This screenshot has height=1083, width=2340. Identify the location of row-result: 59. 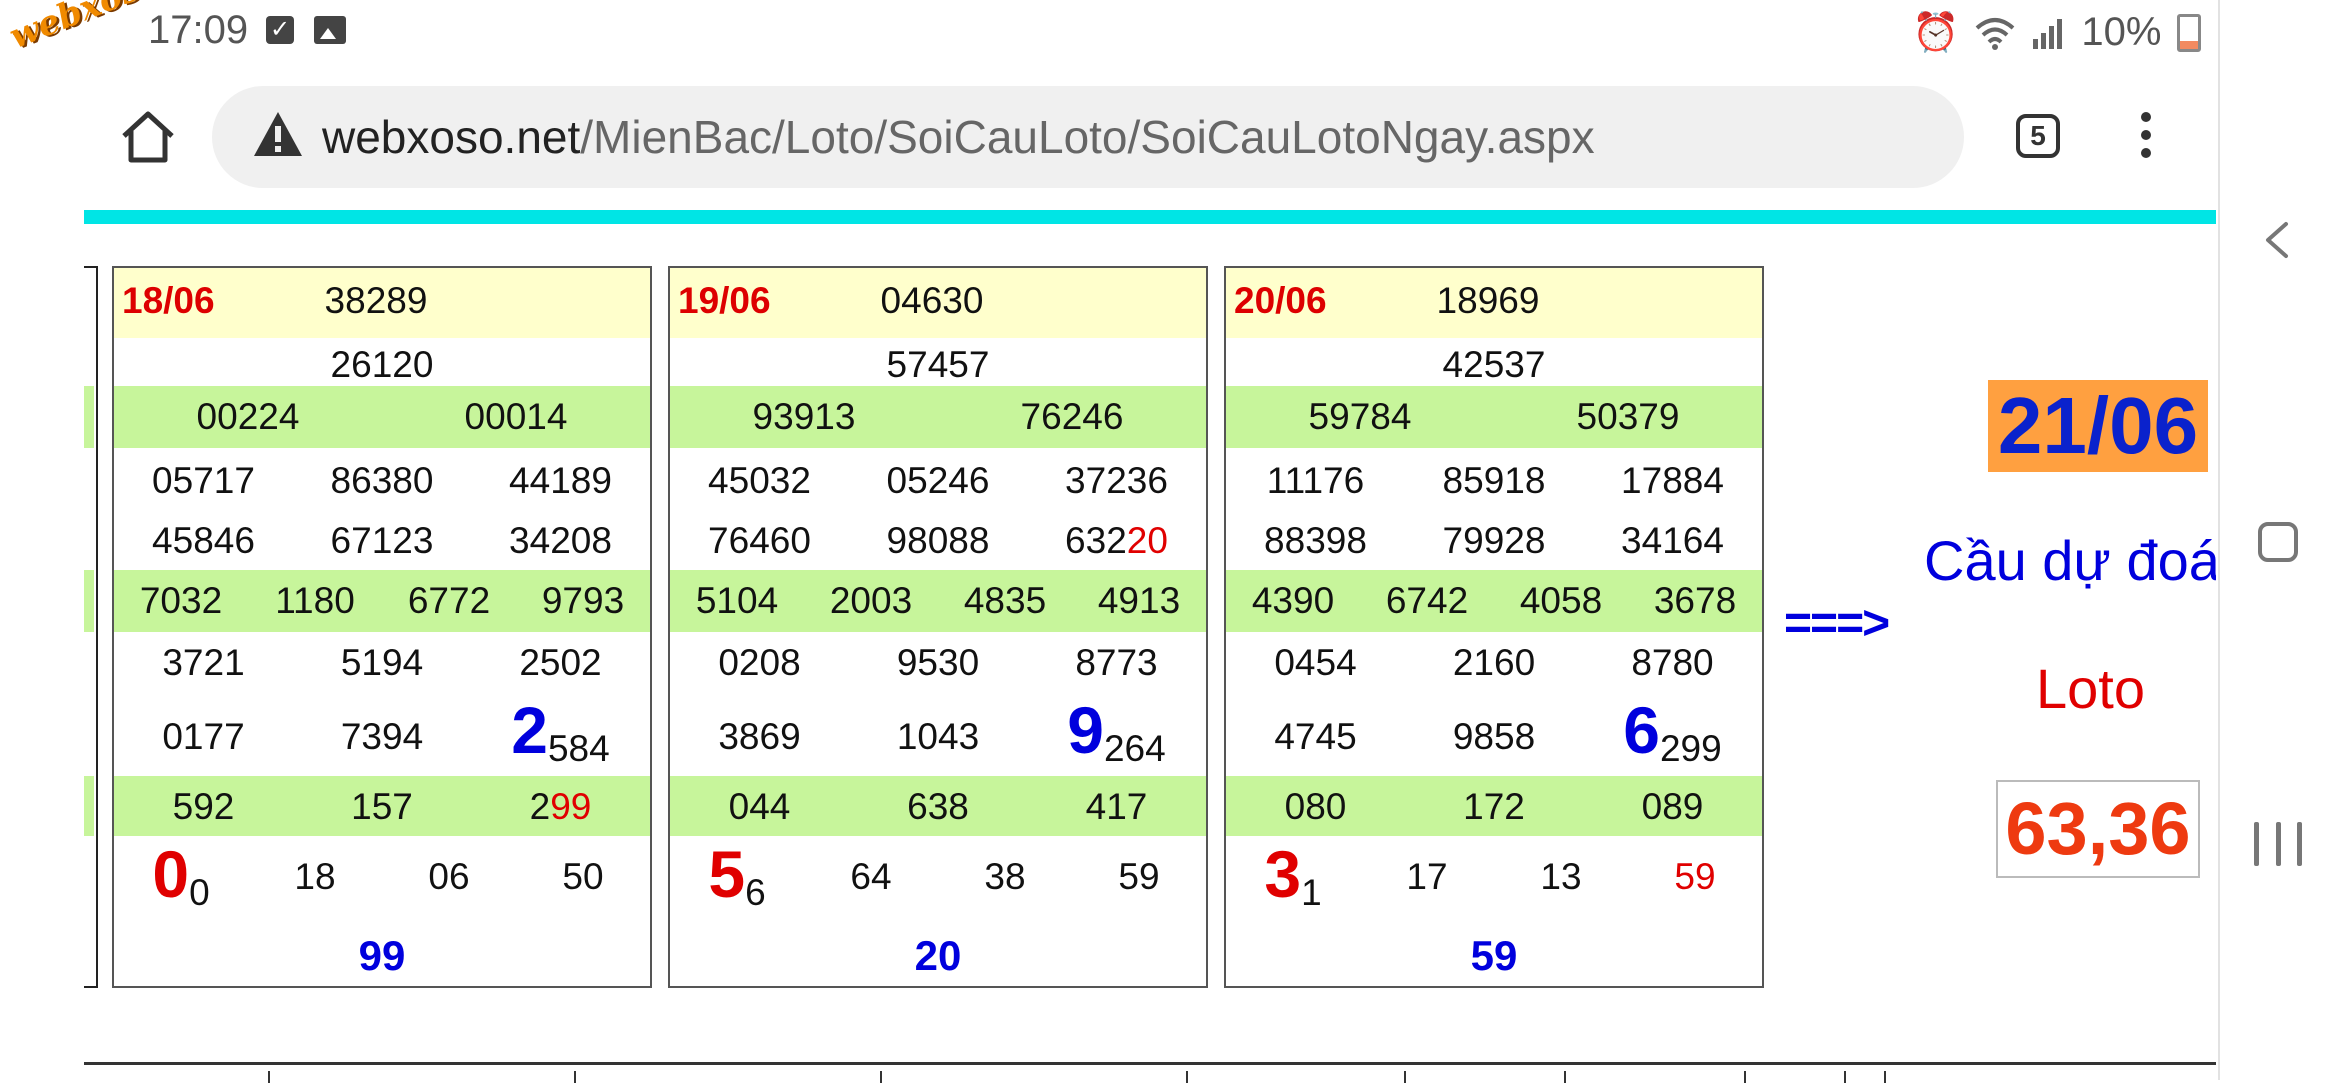
(1494, 955).